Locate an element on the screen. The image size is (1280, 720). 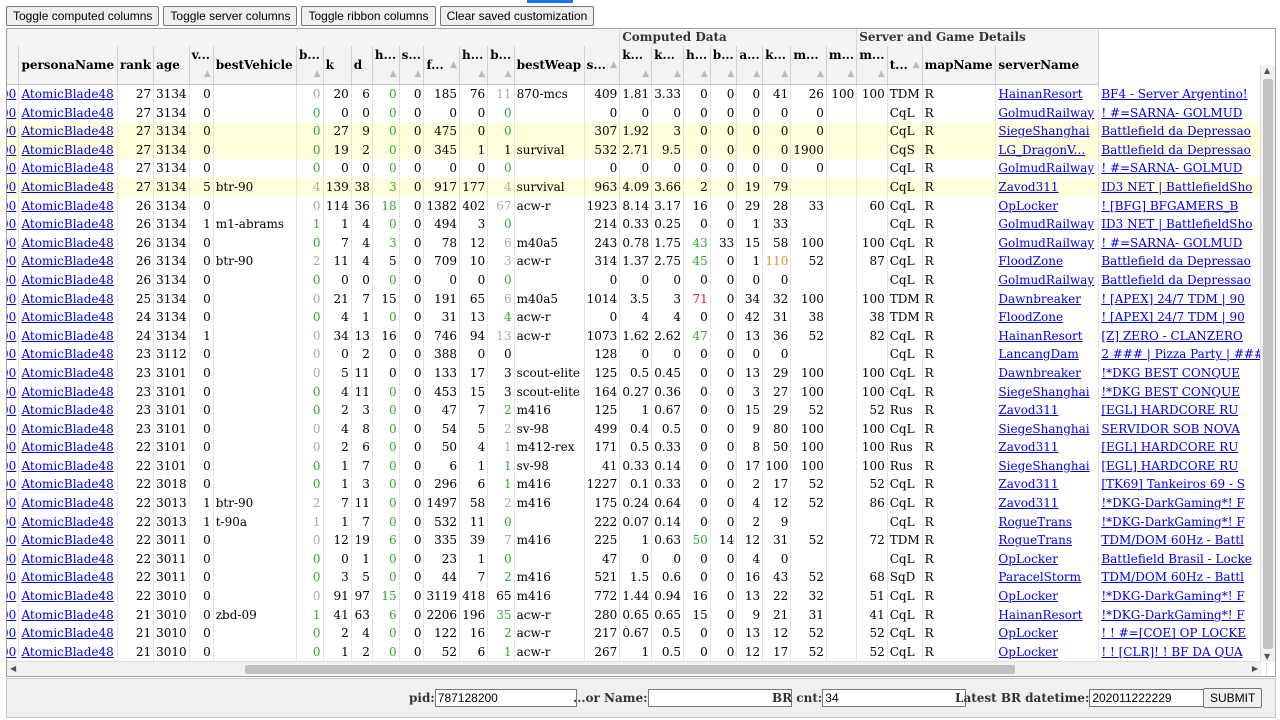
column-header: bestWeap is located at coordinates (549, 65).